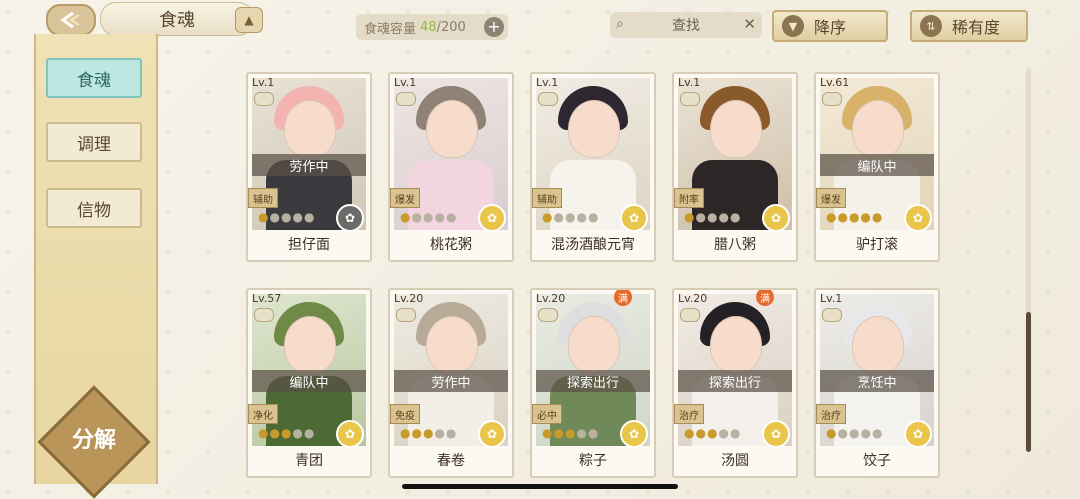  What do you see at coordinates (547, 414) in the screenshot?
I see `role-badge: 必中` at bounding box center [547, 414].